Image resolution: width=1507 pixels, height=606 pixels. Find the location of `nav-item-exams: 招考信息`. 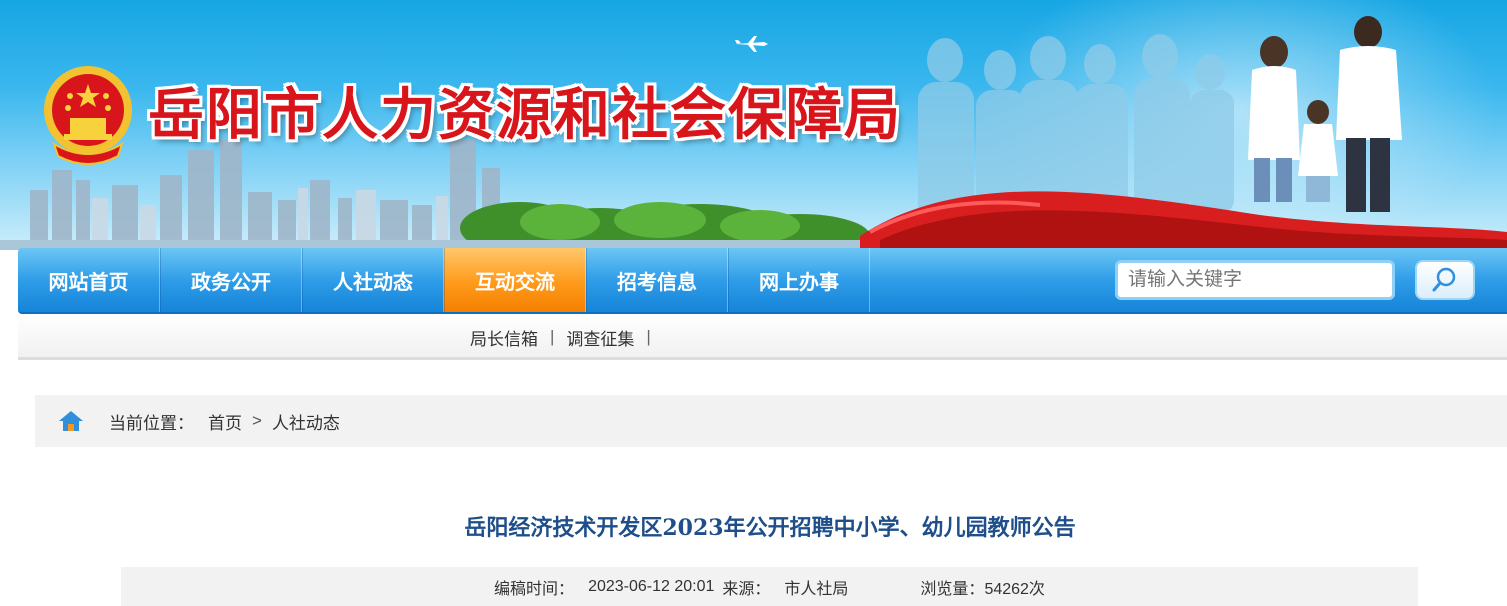

nav-item-exams: 招考信息 is located at coordinates (657, 280).